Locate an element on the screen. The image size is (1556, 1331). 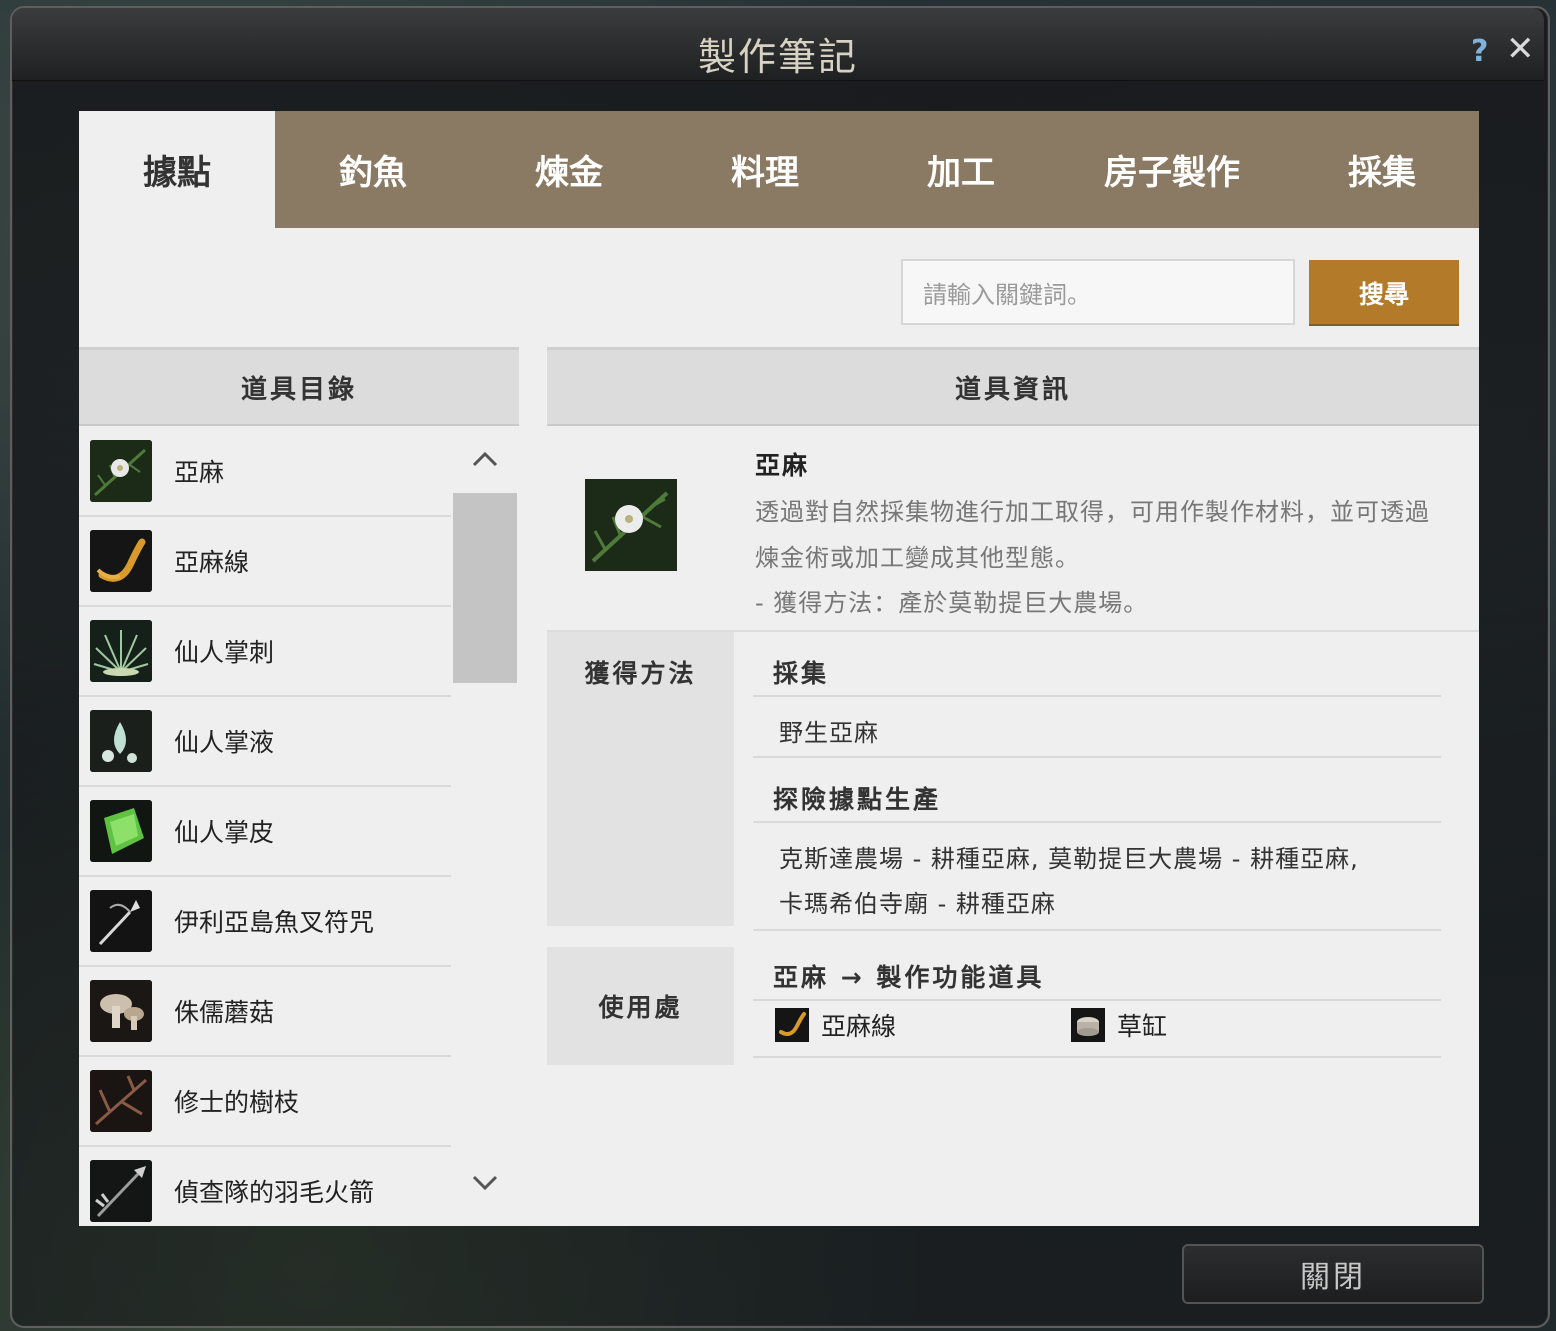
feather-rocket-icon is located at coordinates (121, 1191).